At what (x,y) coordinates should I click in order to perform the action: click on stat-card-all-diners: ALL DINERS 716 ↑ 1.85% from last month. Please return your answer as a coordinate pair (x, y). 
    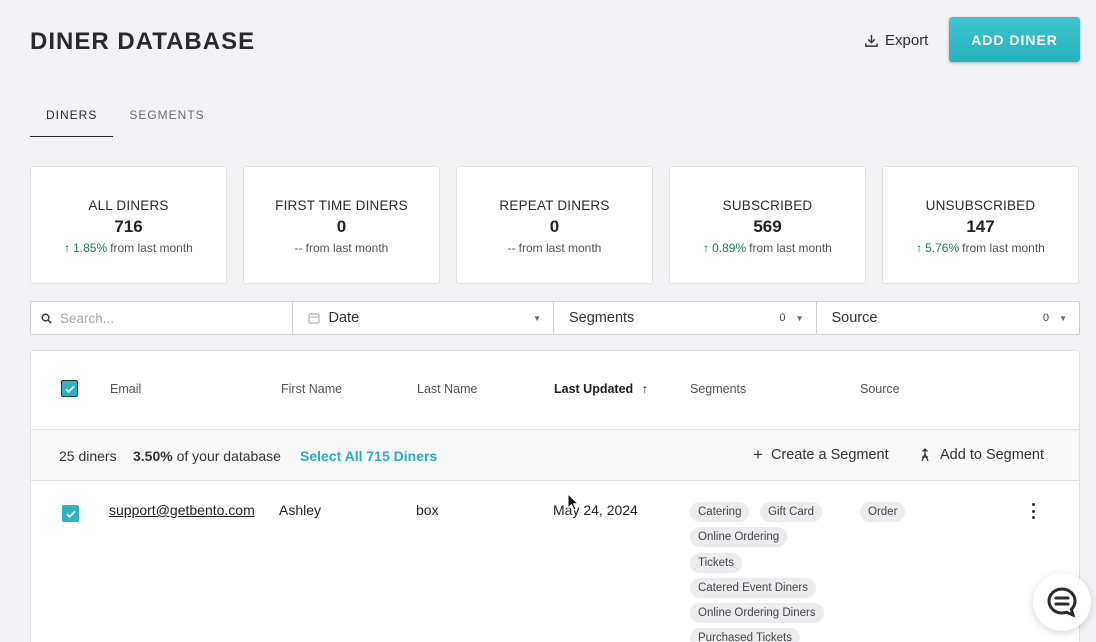
    Looking at the image, I should click on (128, 225).